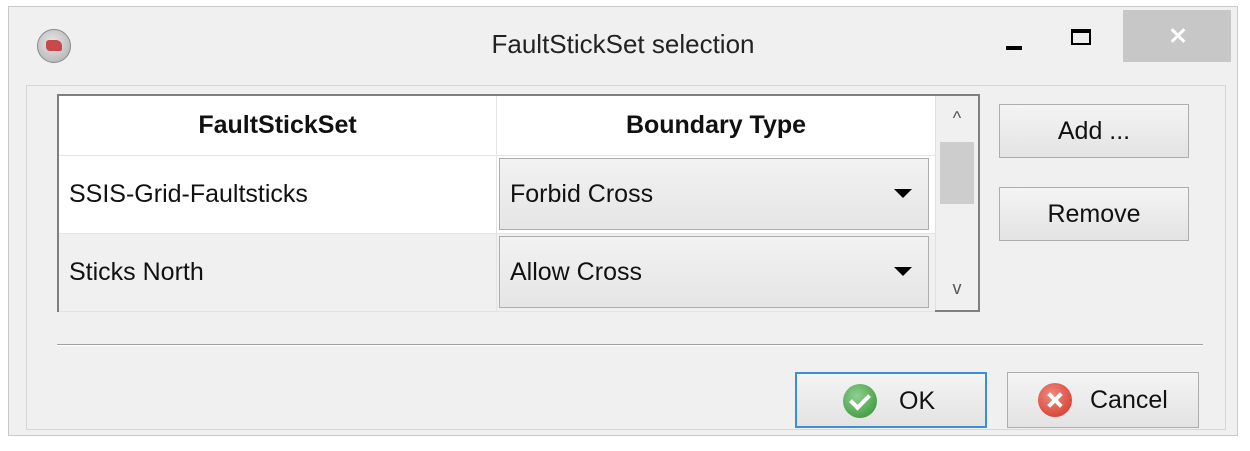 This screenshot has height=451, width=1250. Describe the element at coordinates (1094, 214) in the screenshot. I see `remove-button: Remove` at that location.